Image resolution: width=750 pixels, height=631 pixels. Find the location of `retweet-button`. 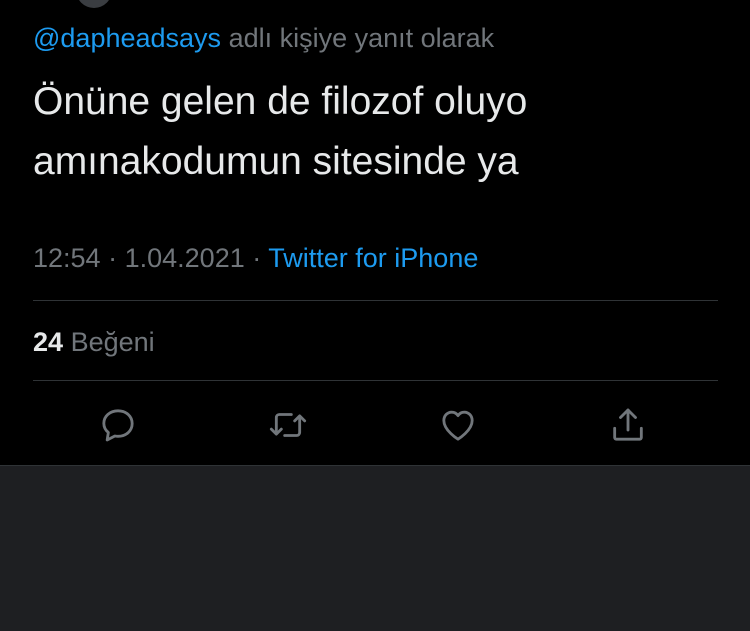

retweet-button is located at coordinates (288, 425).